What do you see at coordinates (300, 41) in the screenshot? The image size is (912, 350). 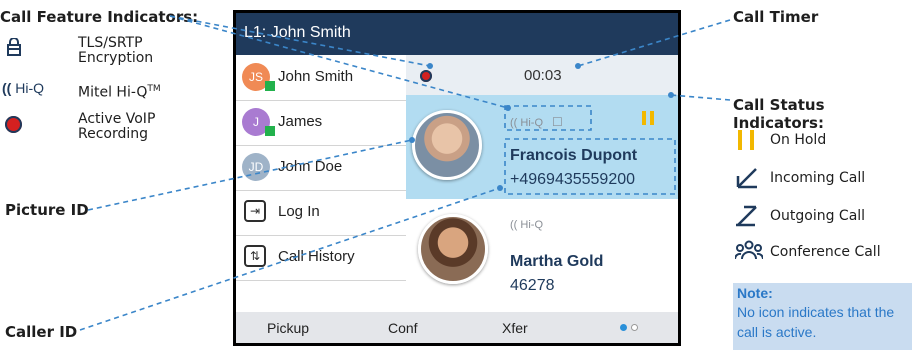 I see `leader-line-feature-rec` at bounding box center [300, 41].